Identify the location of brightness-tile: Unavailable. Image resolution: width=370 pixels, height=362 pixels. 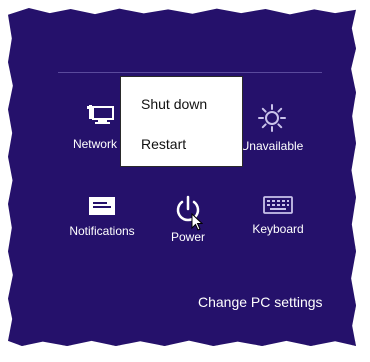
(272, 128).